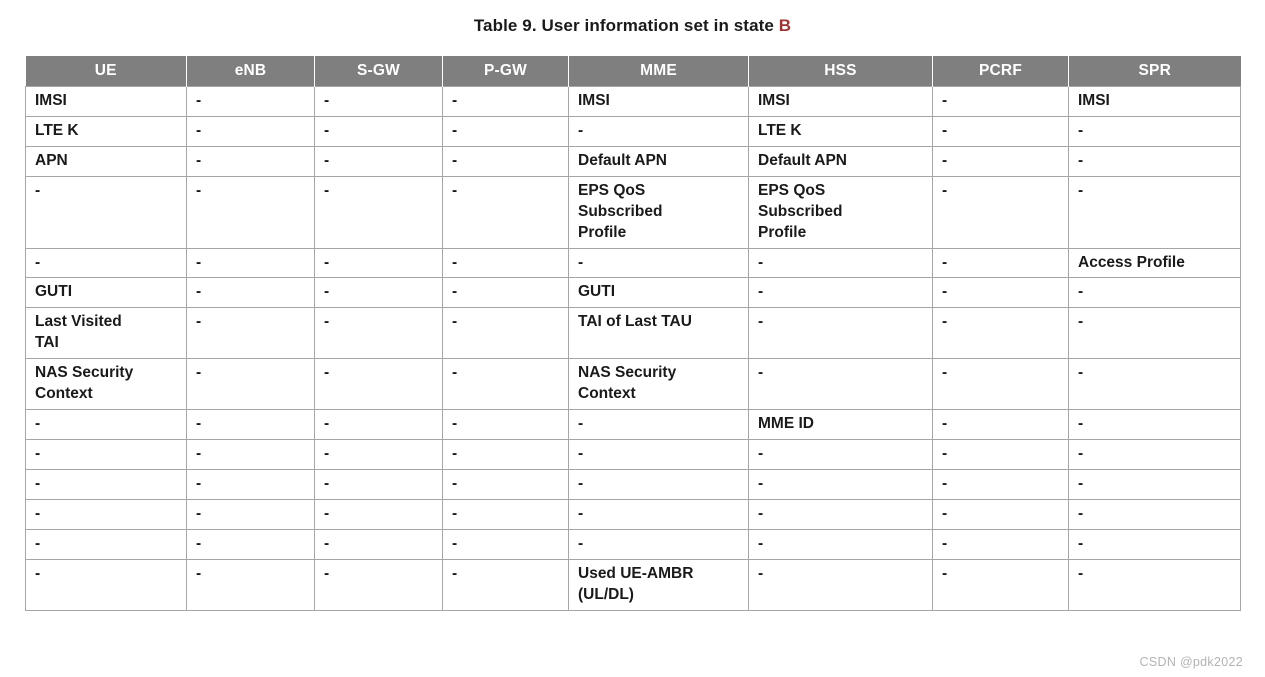  What do you see at coordinates (840, 424) in the screenshot?
I see `table-cell: MME ID` at bounding box center [840, 424].